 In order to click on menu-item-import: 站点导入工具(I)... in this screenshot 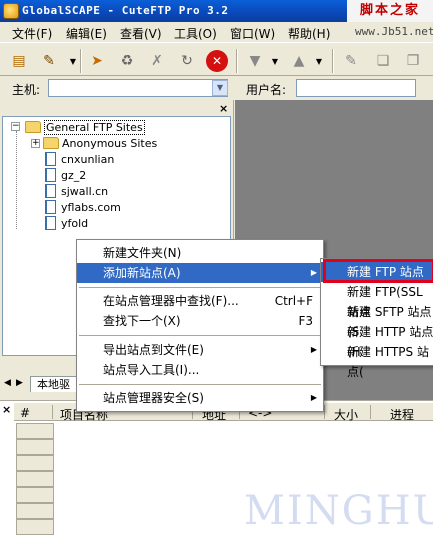, I will do `click(200, 370)`.